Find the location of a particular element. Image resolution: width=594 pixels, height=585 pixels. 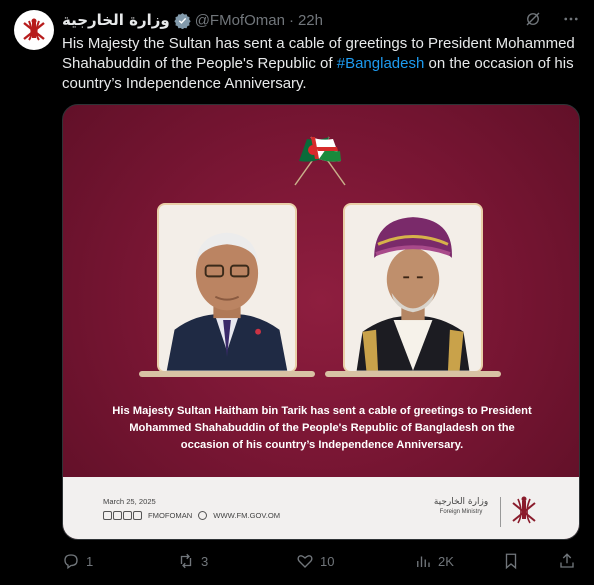

image-social-row: FMOFOMAN WWW.FM.GOV.OM is located at coordinates (191, 515).